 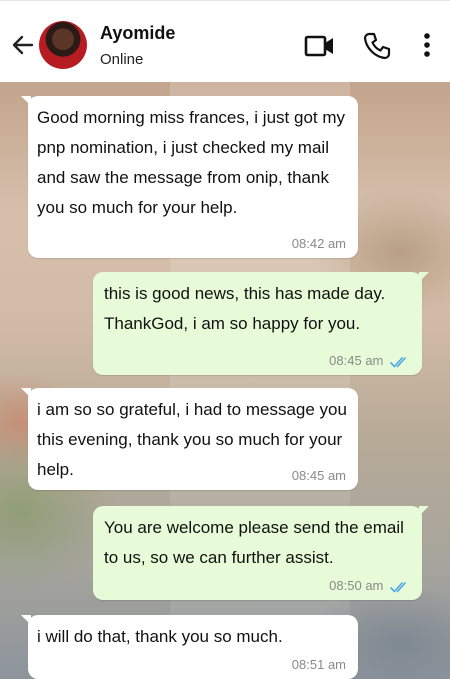 What do you see at coordinates (63, 45) in the screenshot?
I see `avatar` at bounding box center [63, 45].